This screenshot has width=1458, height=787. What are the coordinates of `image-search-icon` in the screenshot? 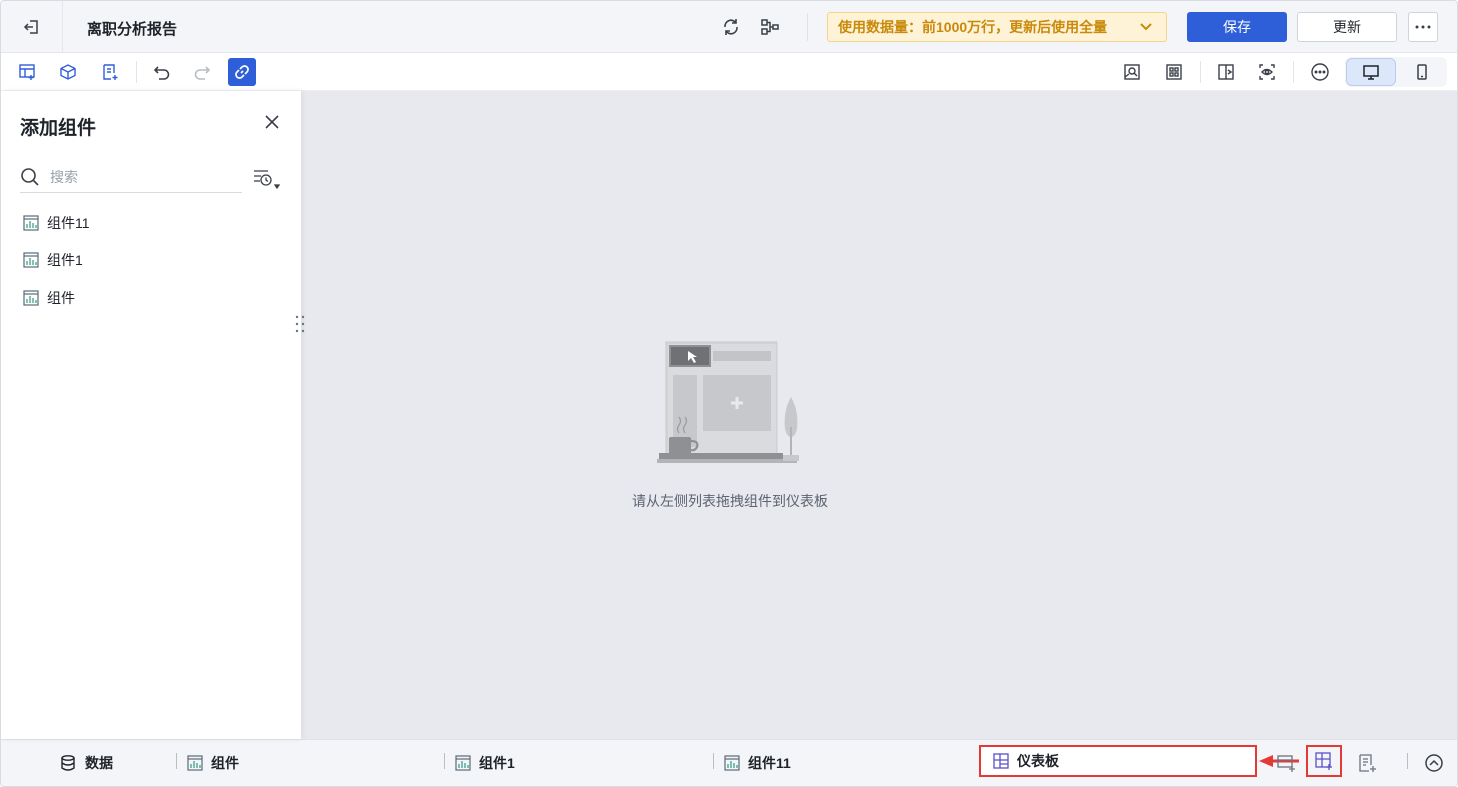 It's located at (1132, 72).